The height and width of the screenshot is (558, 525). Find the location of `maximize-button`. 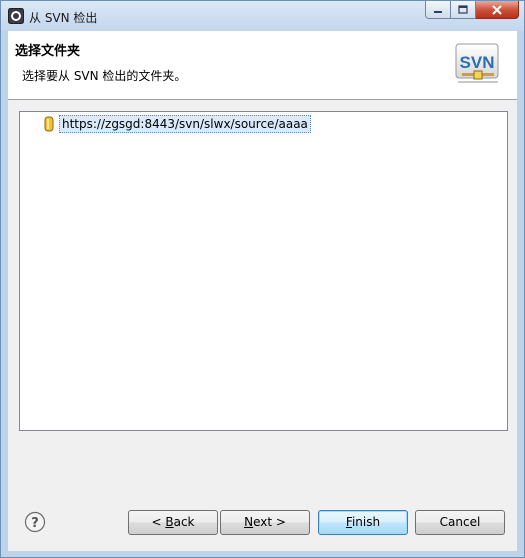

maximize-button is located at coordinates (463, 10).